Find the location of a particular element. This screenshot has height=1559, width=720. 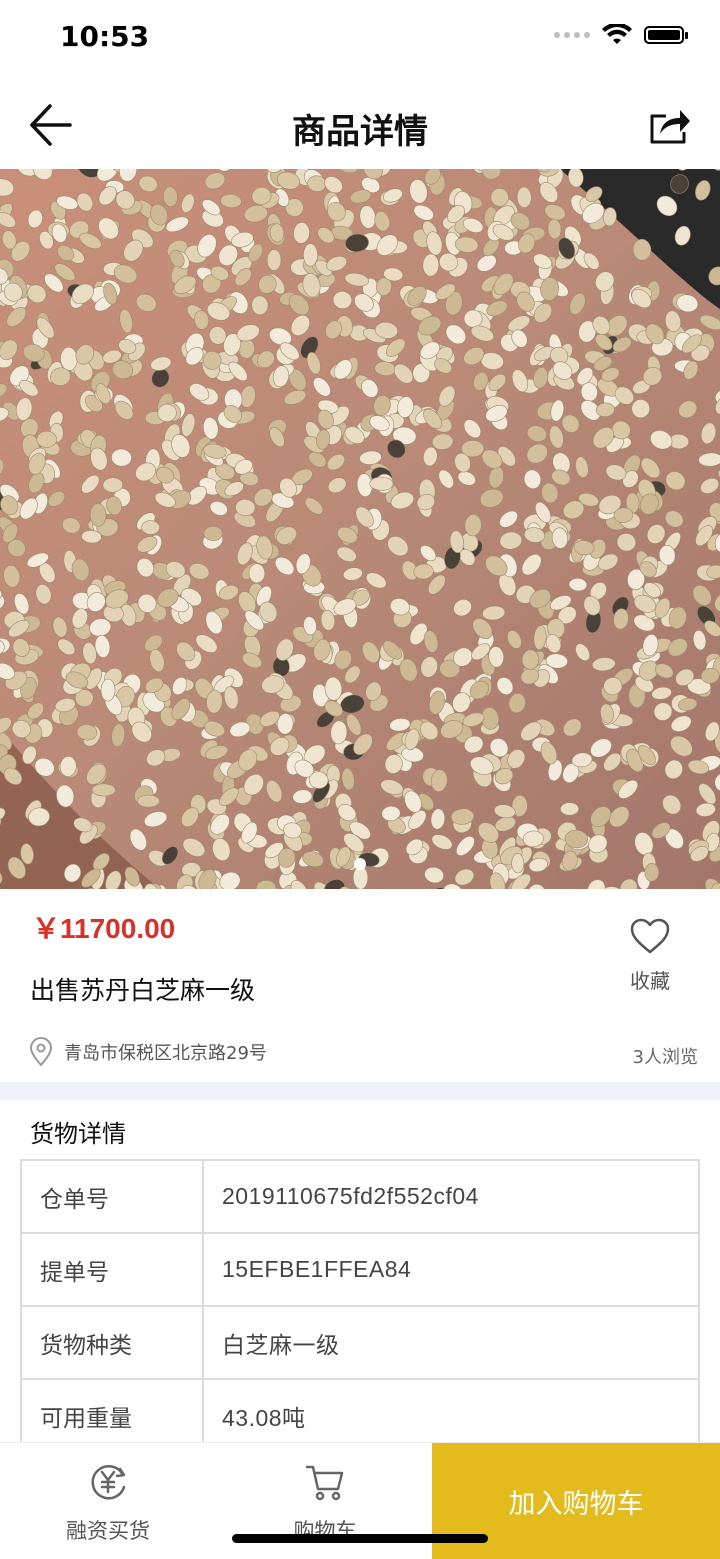

table-row: 仓单号 2019110675fd2f552cf04 is located at coordinates (360, 1196).